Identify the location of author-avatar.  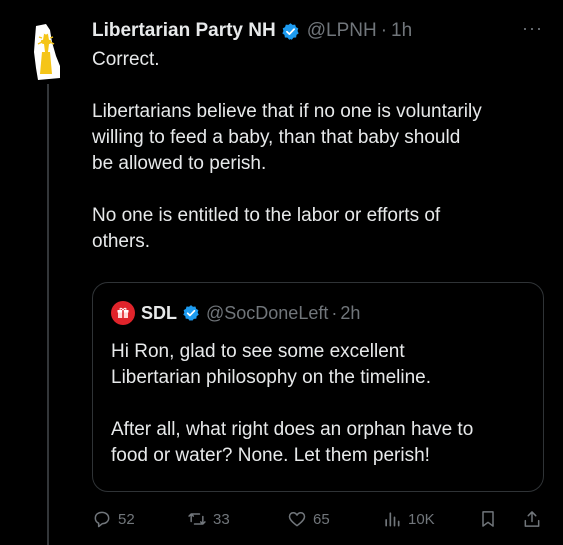
(47, 52).